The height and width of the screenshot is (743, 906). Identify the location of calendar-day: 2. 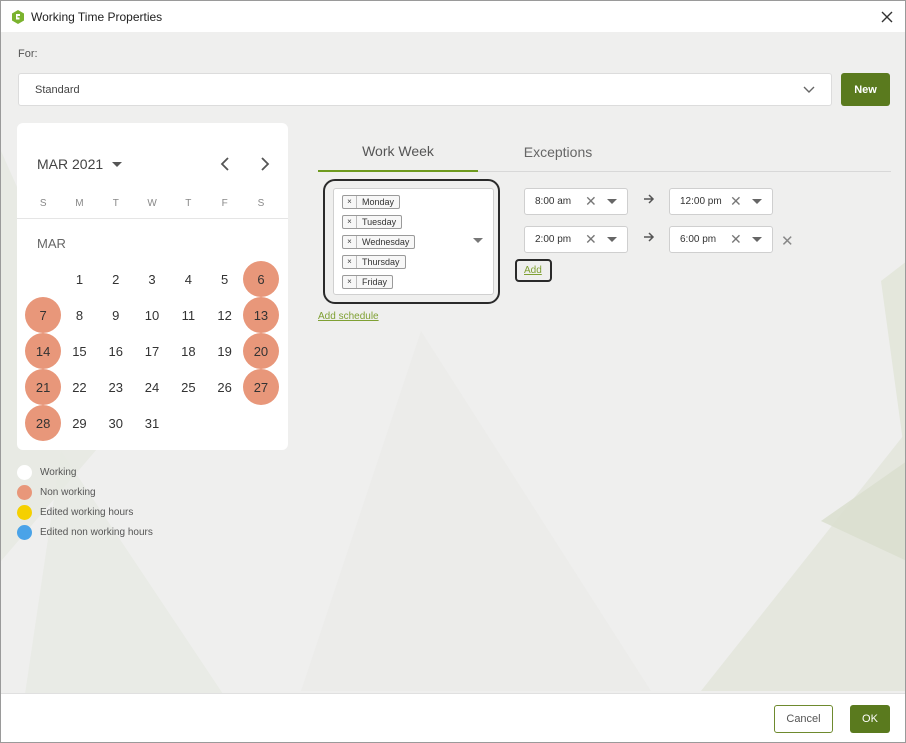
(116, 279).